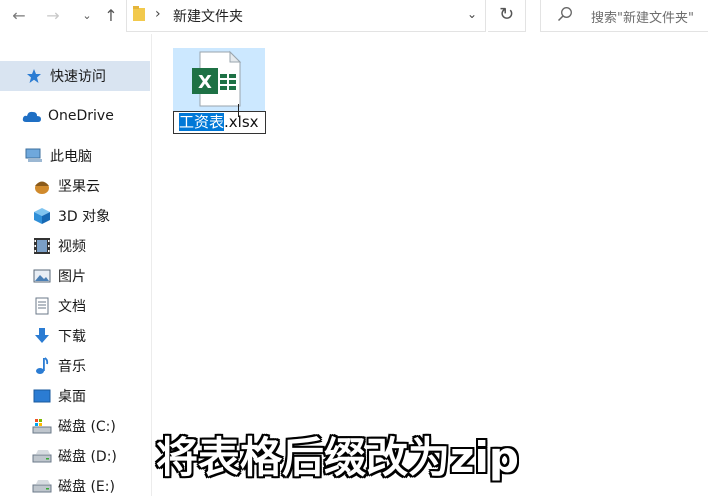  What do you see at coordinates (42, 216) in the screenshot?
I see `cube-icon` at bounding box center [42, 216].